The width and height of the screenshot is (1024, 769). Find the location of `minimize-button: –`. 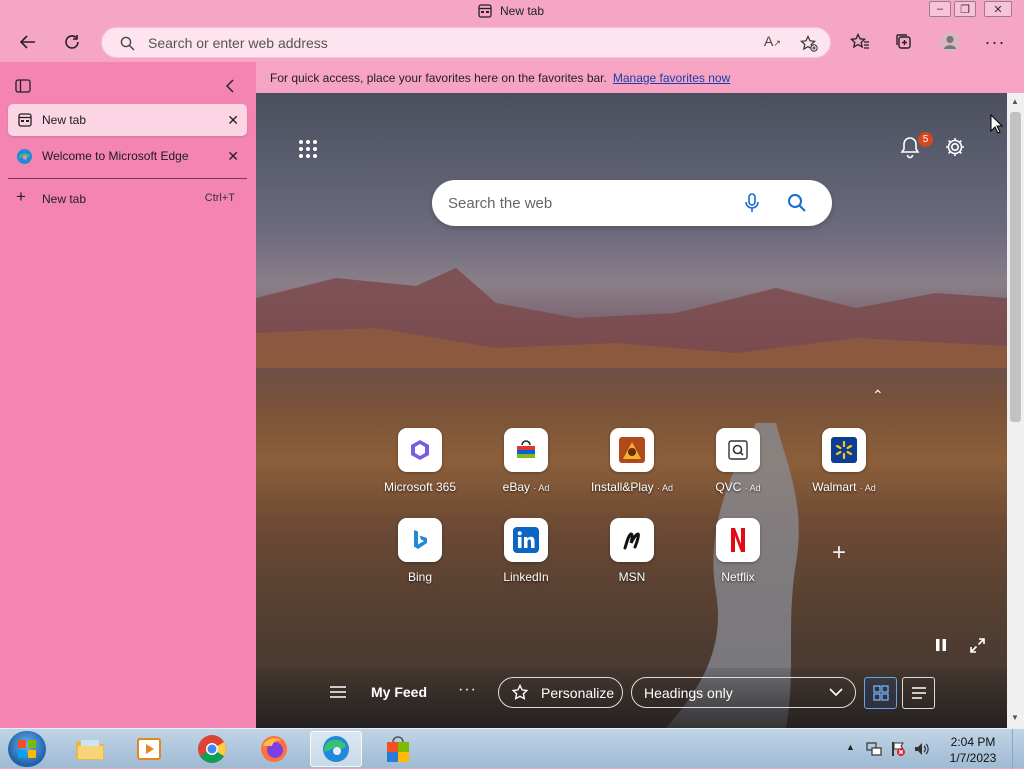

minimize-button: – is located at coordinates (940, 9).